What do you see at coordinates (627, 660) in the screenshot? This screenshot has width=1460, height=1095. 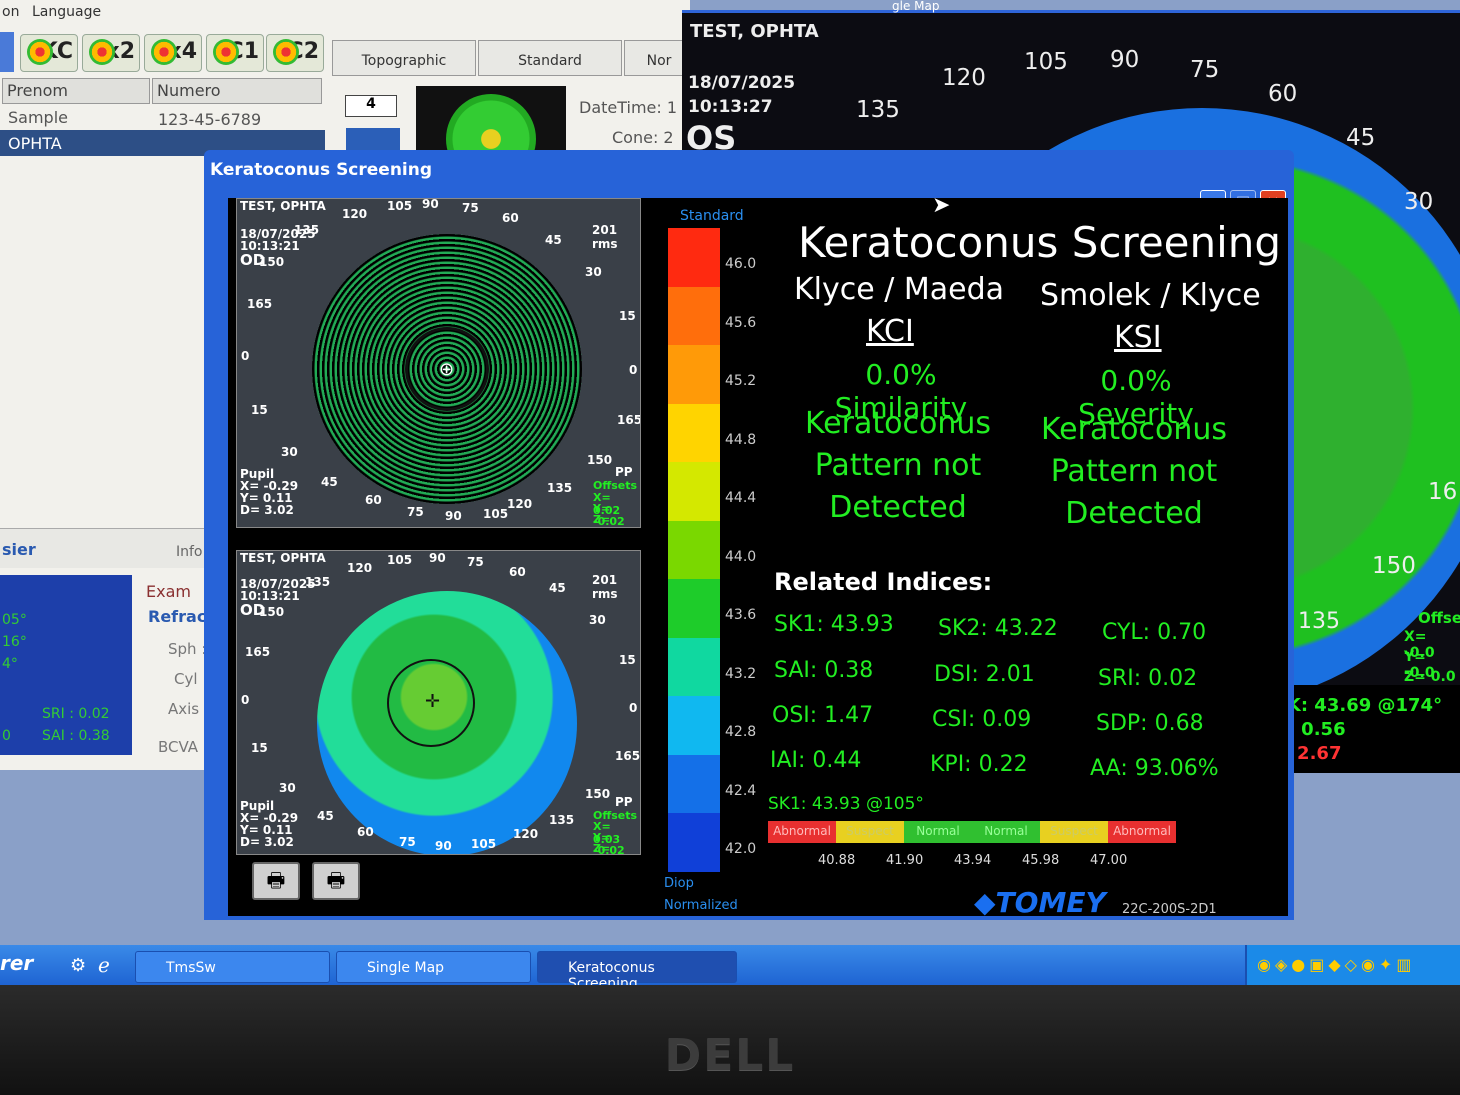 I see `map-bottom-angle-15: 15` at bounding box center [627, 660].